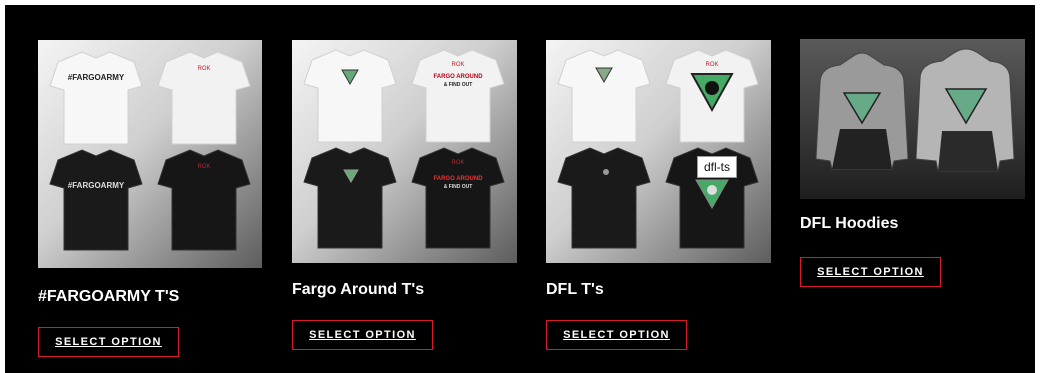  Describe the element at coordinates (96, 185) in the screenshot. I see `svg-text: #FARGOARMY` at that location.